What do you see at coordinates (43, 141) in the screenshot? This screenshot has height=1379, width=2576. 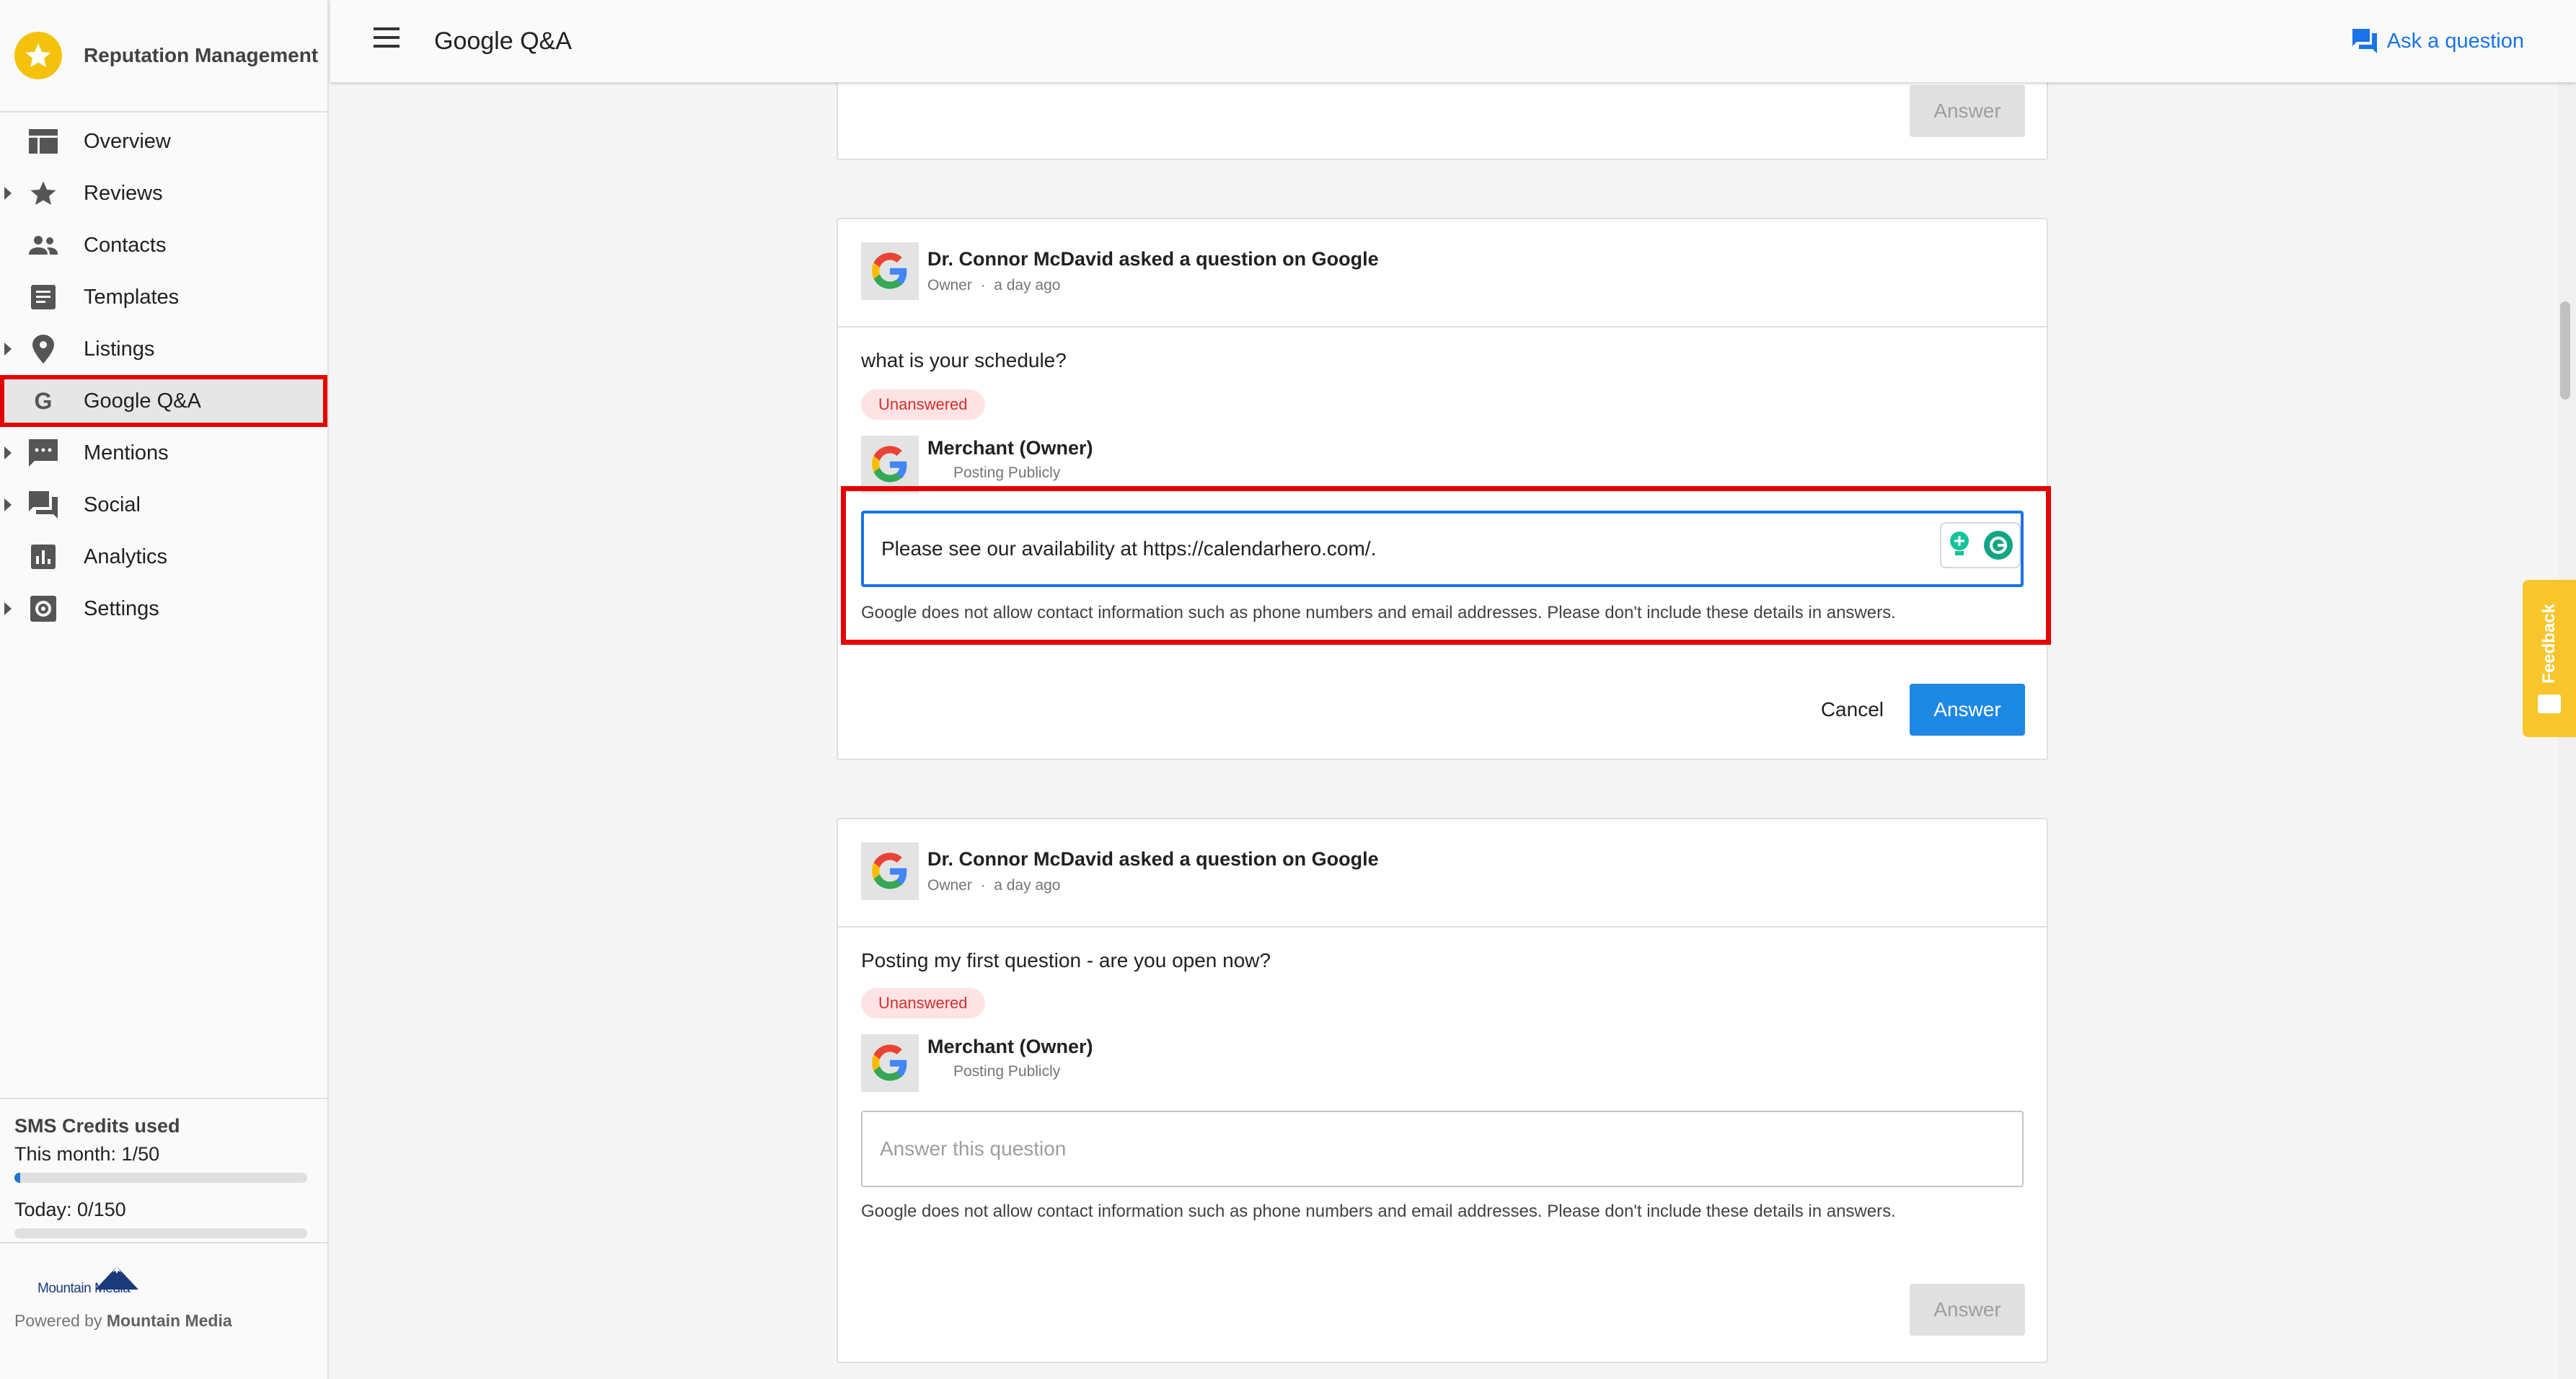 I see `dashboard-icon` at bounding box center [43, 141].